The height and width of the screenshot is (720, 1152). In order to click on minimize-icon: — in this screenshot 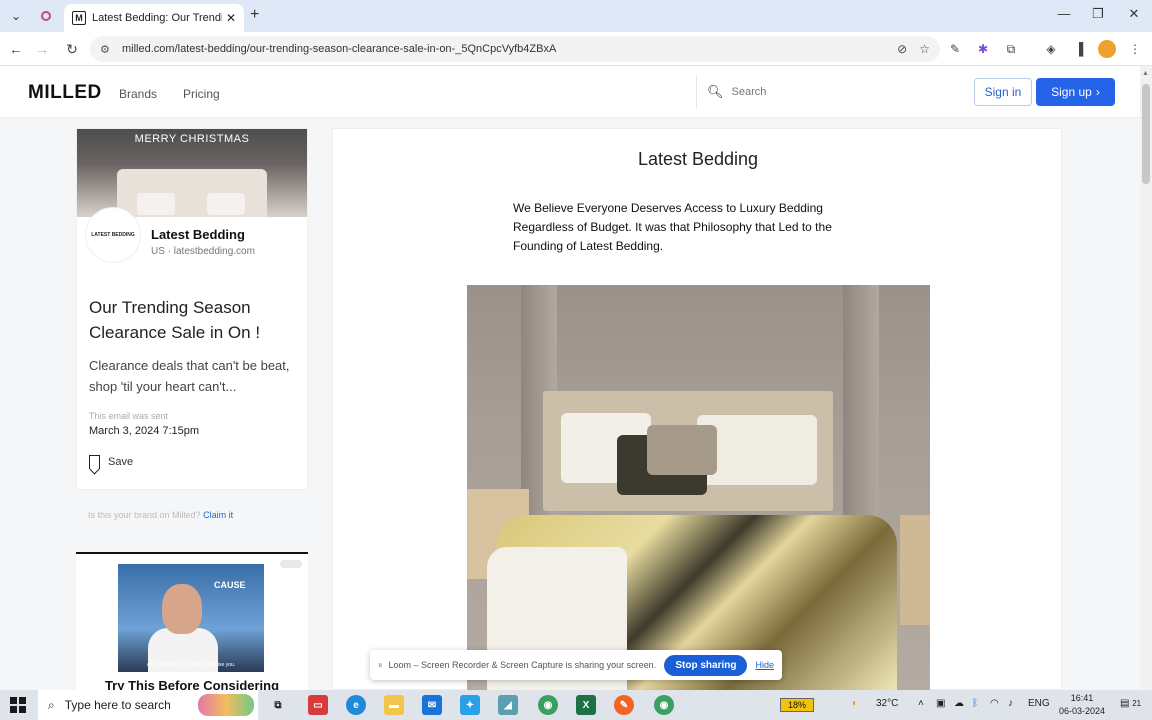, I will do `click(1064, 13)`.